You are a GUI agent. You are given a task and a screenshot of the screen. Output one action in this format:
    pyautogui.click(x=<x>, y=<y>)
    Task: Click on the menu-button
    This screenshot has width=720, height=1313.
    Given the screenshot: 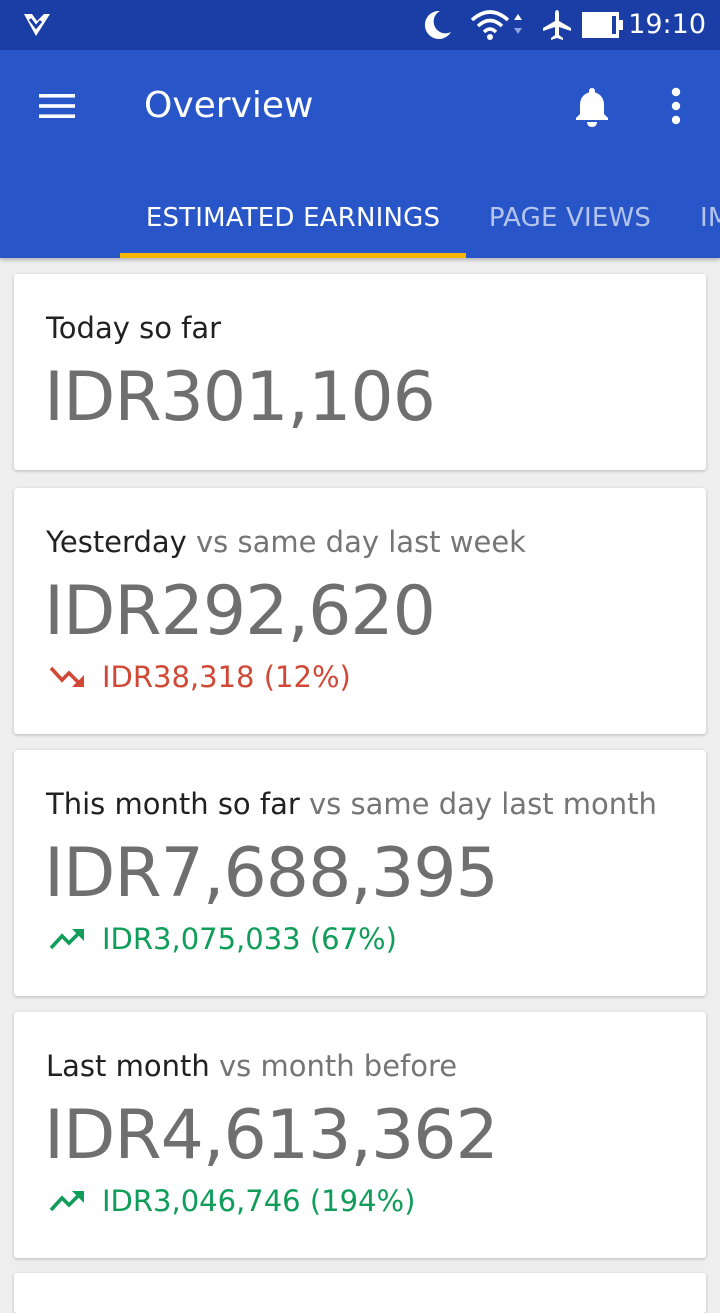 What is the action you would take?
    pyautogui.click(x=57, y=106)
    